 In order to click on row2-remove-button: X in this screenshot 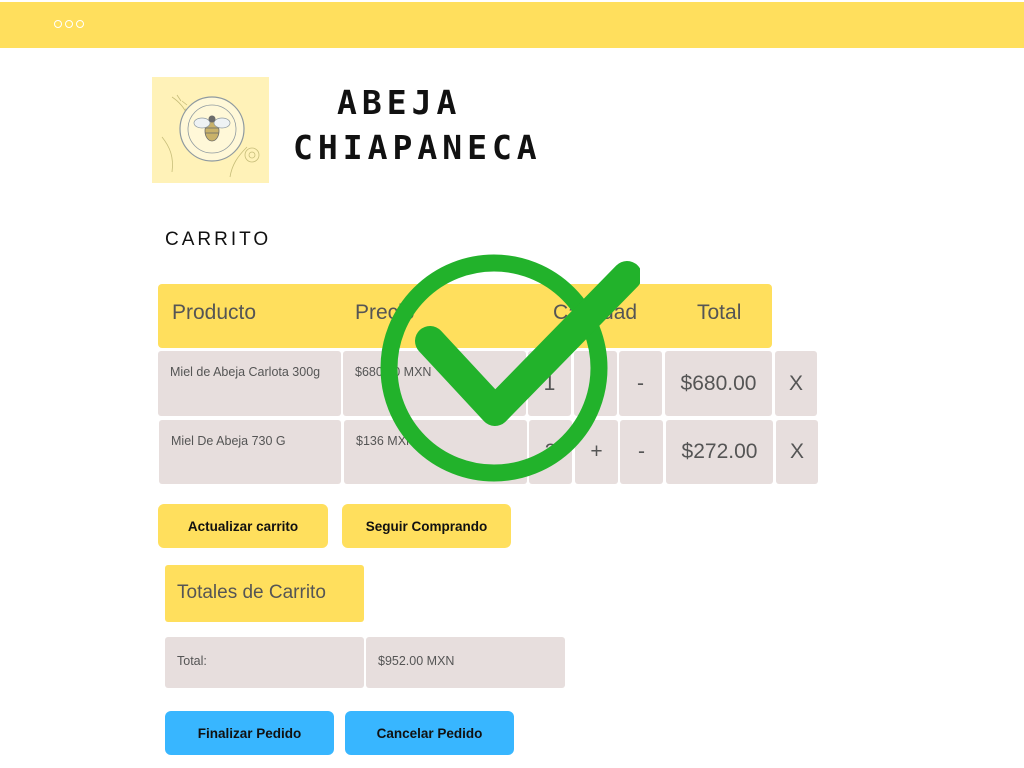, I will do `click(797, 452)`.